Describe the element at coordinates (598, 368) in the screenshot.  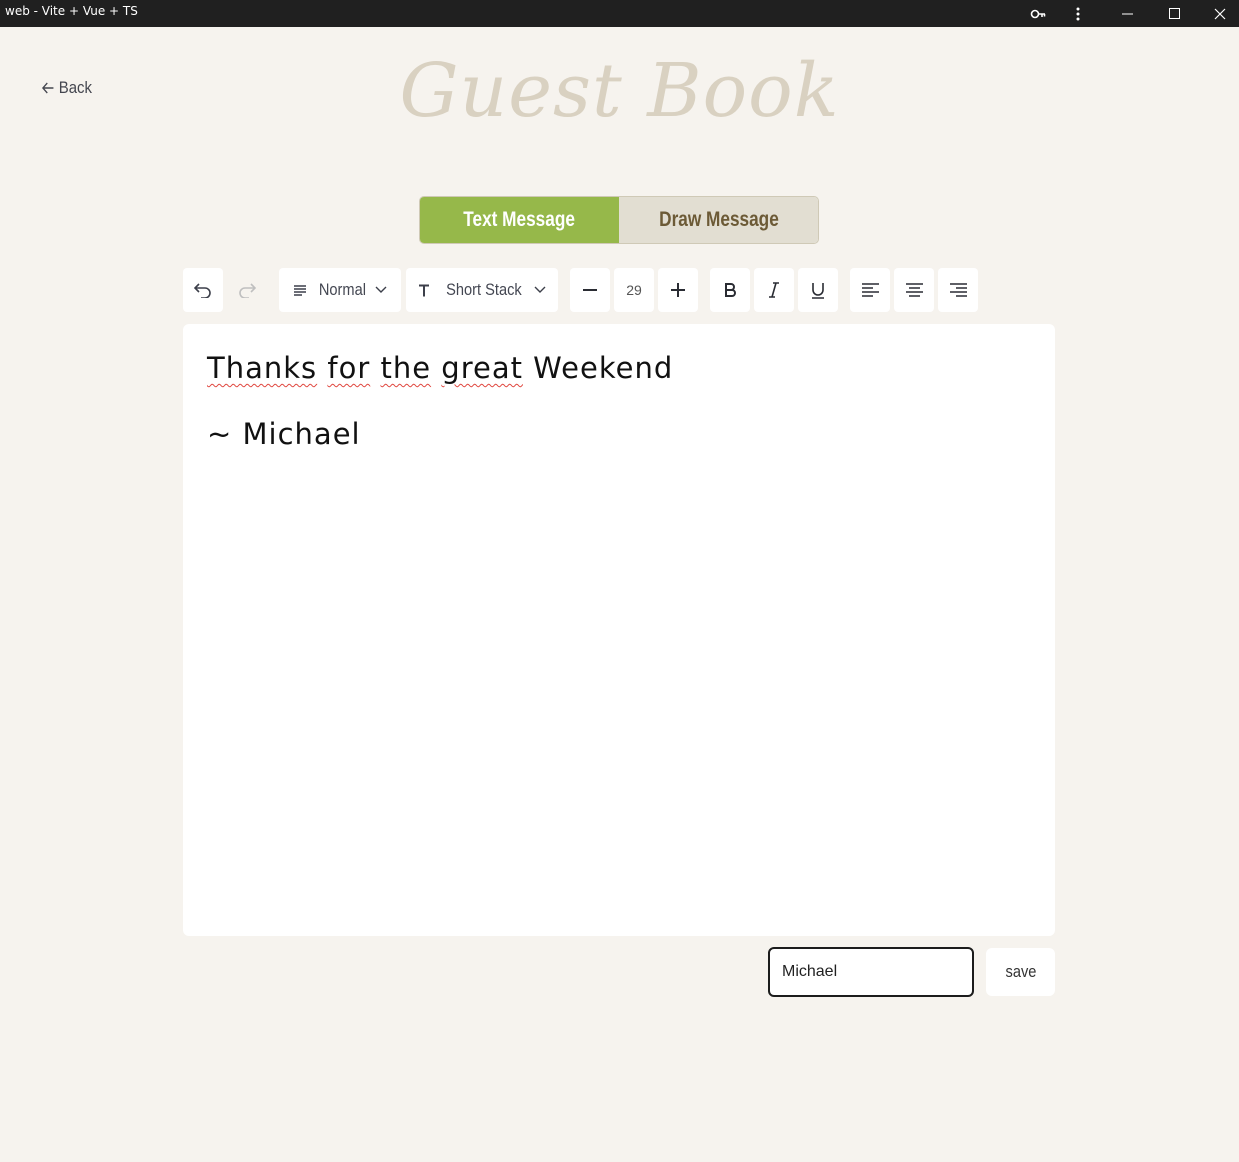
I see `editor-word: Weekend` at that location.